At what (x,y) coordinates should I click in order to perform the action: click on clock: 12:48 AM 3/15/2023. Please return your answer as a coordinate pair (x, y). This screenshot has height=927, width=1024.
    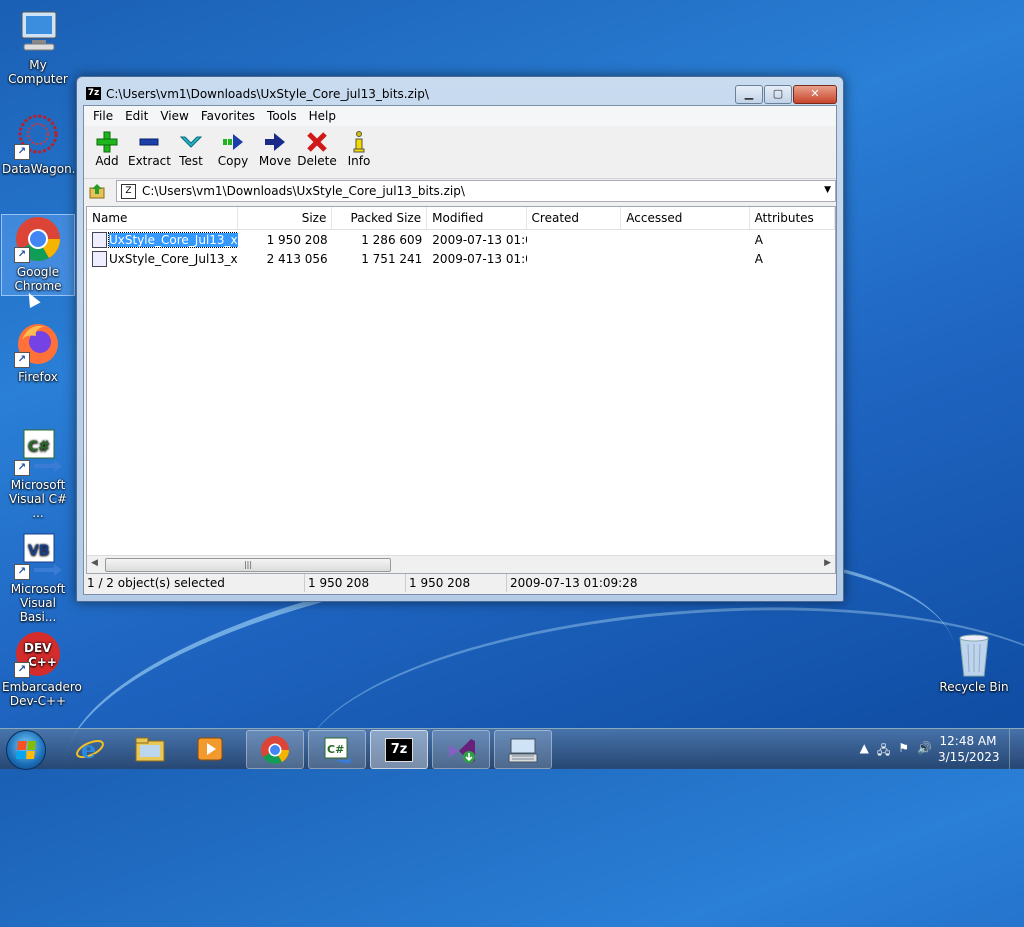
    Looking at the image, I should click on (969, 749).